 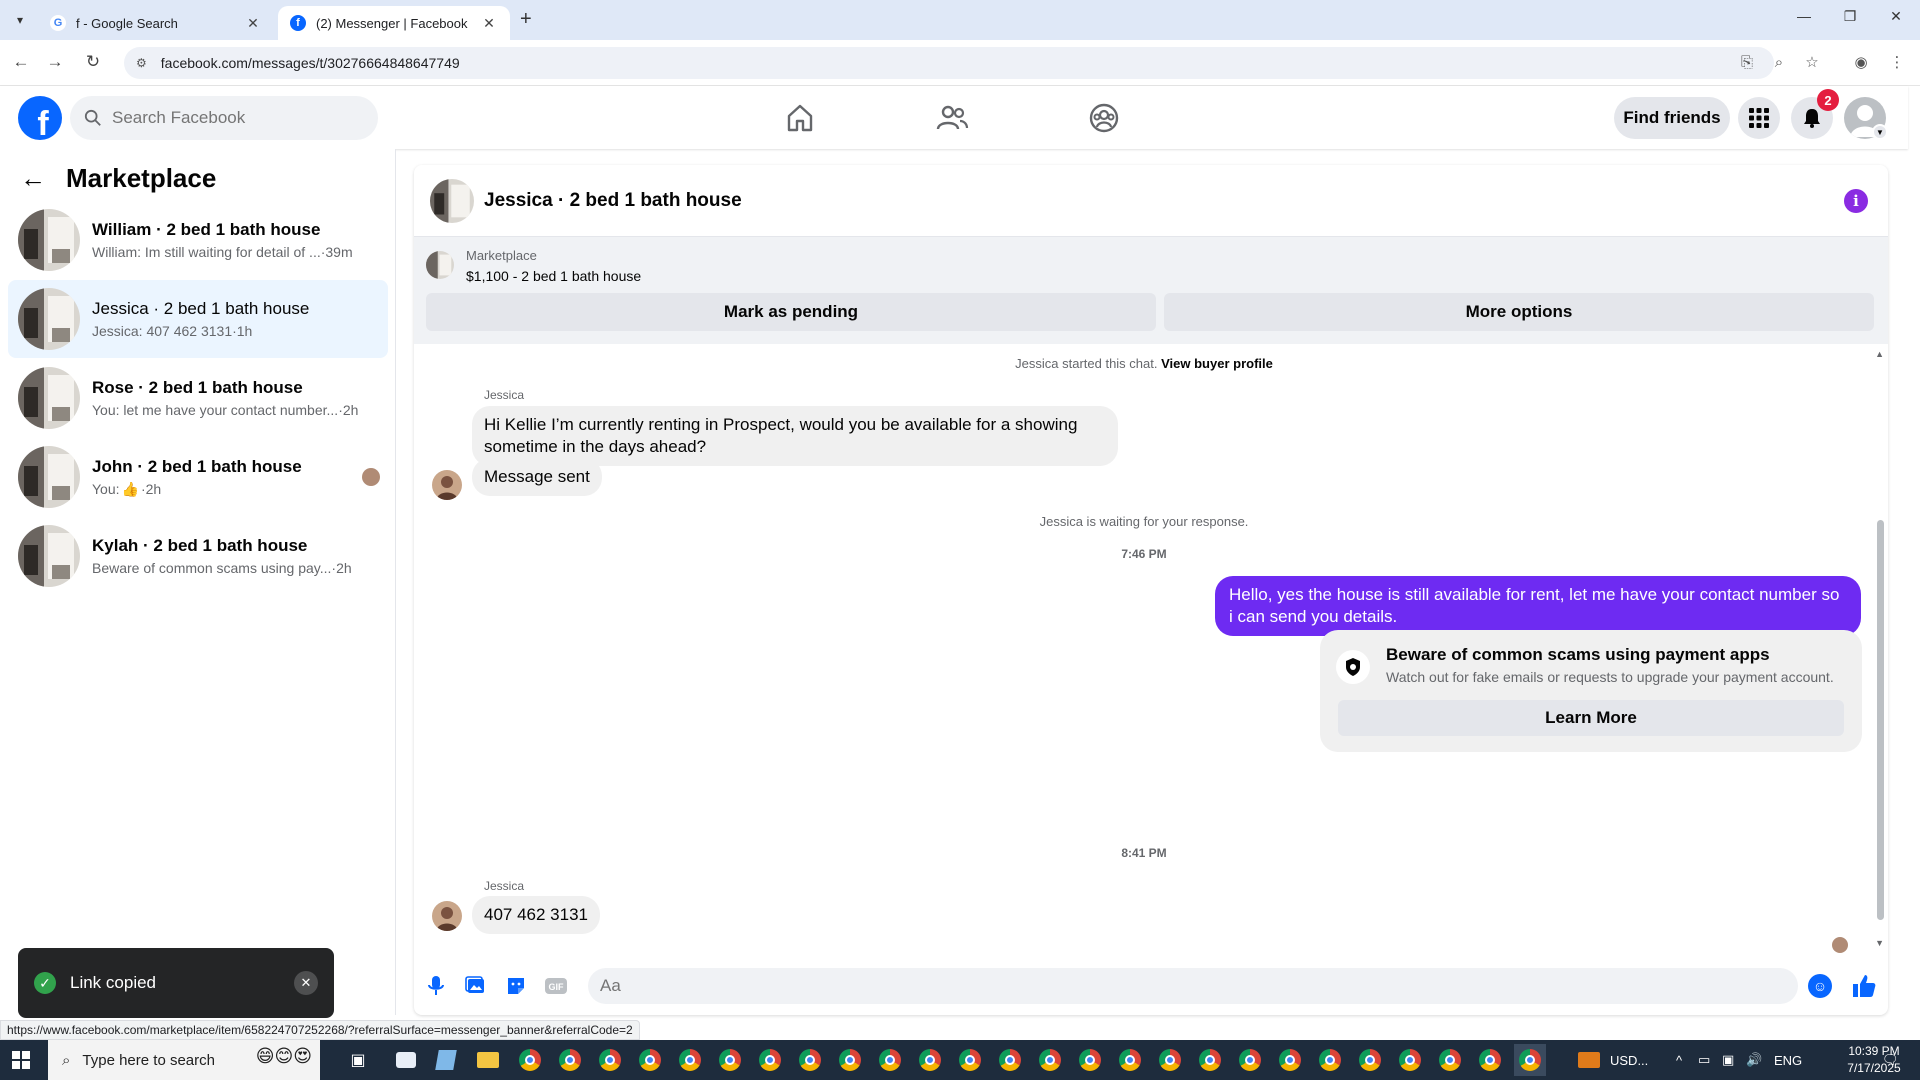 What do you see at coordinates (55, 62) in the screenshot?
I see `forward-icon: →` at bounding box center [55, 62].